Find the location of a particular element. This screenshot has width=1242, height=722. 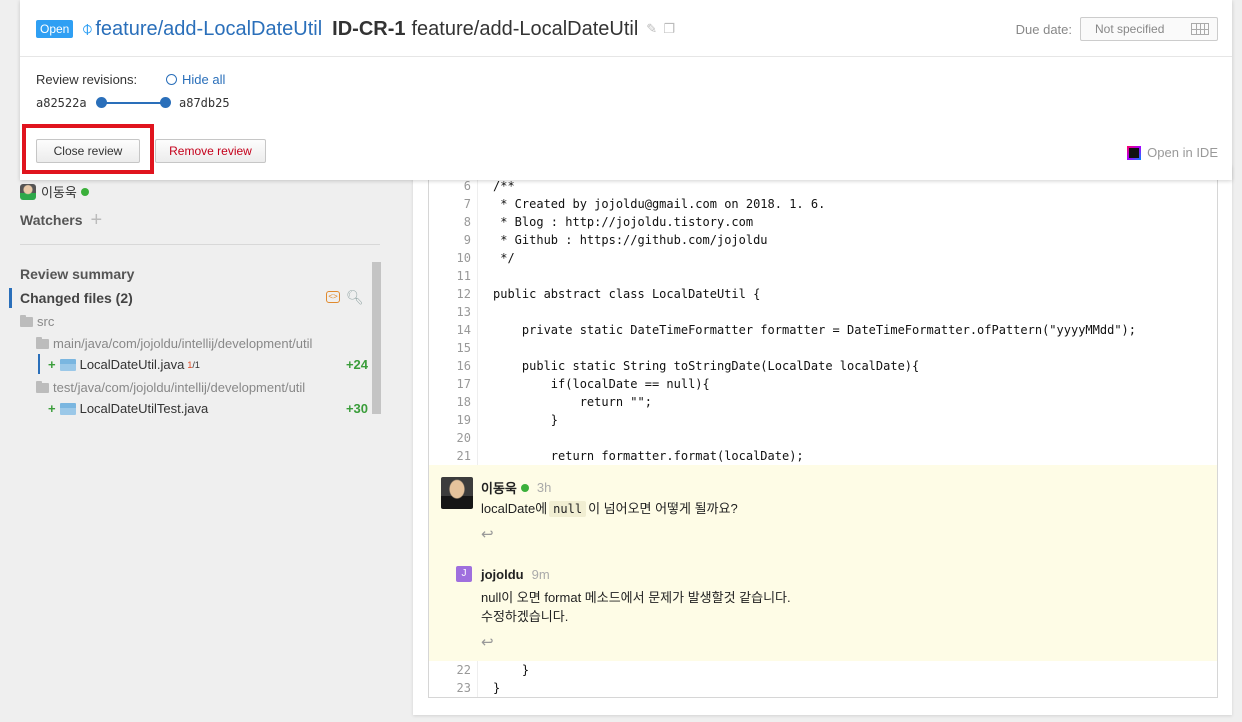

line-number: 8 is located at coordinates (467, 222).